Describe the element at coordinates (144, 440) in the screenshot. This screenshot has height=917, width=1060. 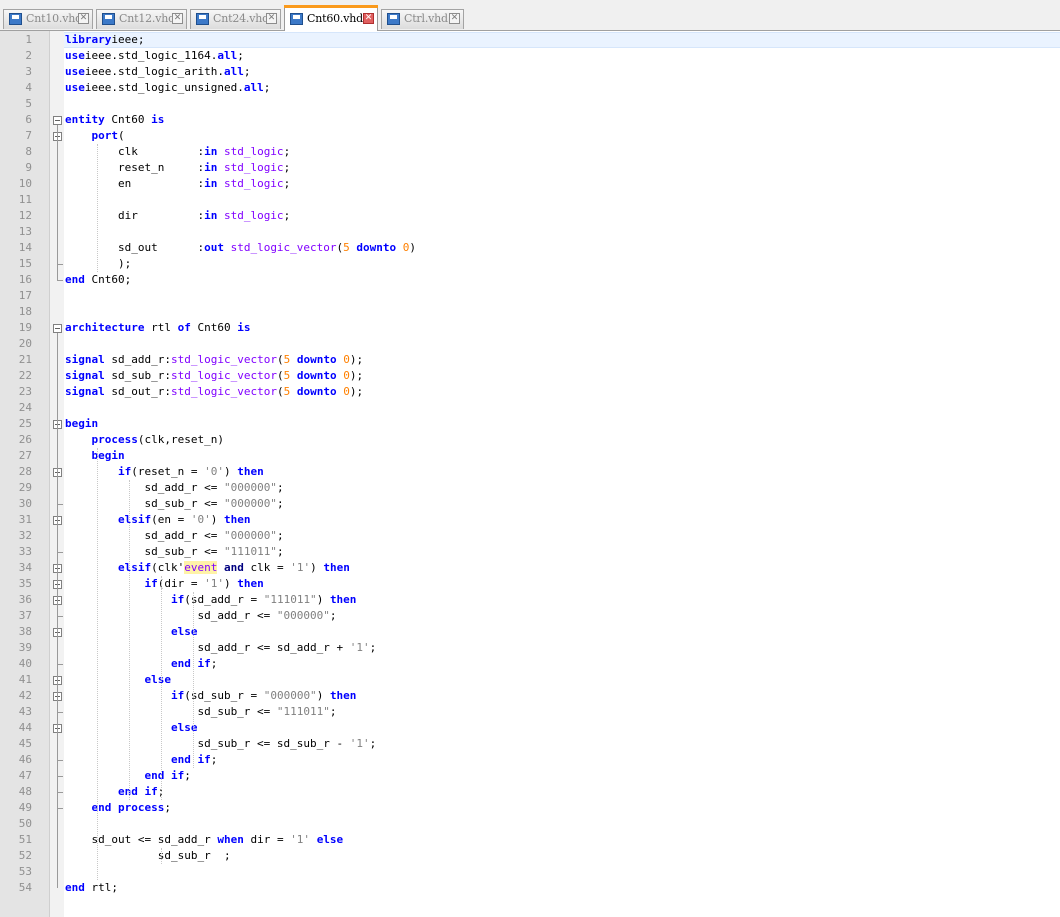
I see `code-line: process(clk,reset_n)` at that location.